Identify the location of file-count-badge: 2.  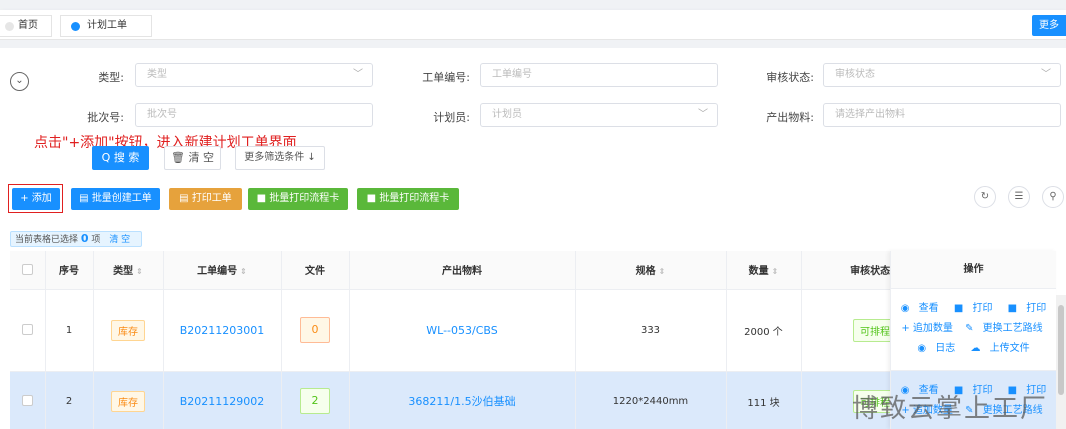
(315, 401).